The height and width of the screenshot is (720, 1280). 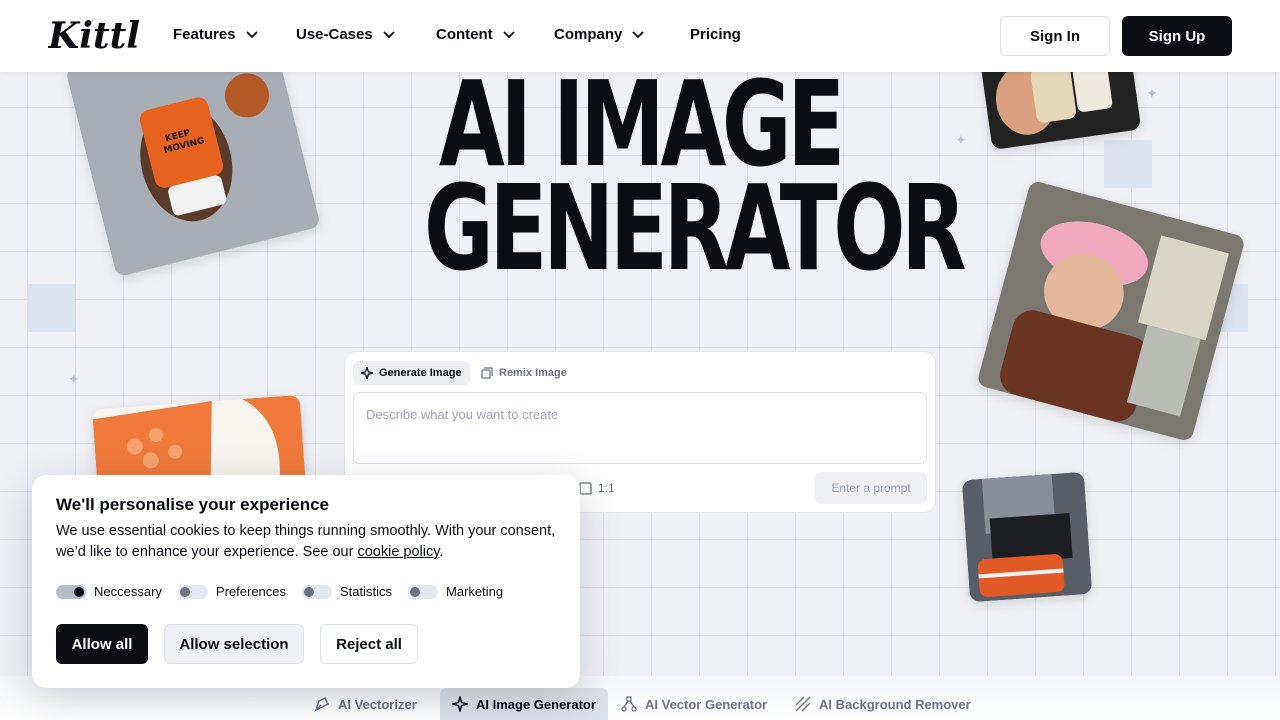 I want to click on tab-ai-vectorizer: AI Vectorizer, so click(x=365, y=704).